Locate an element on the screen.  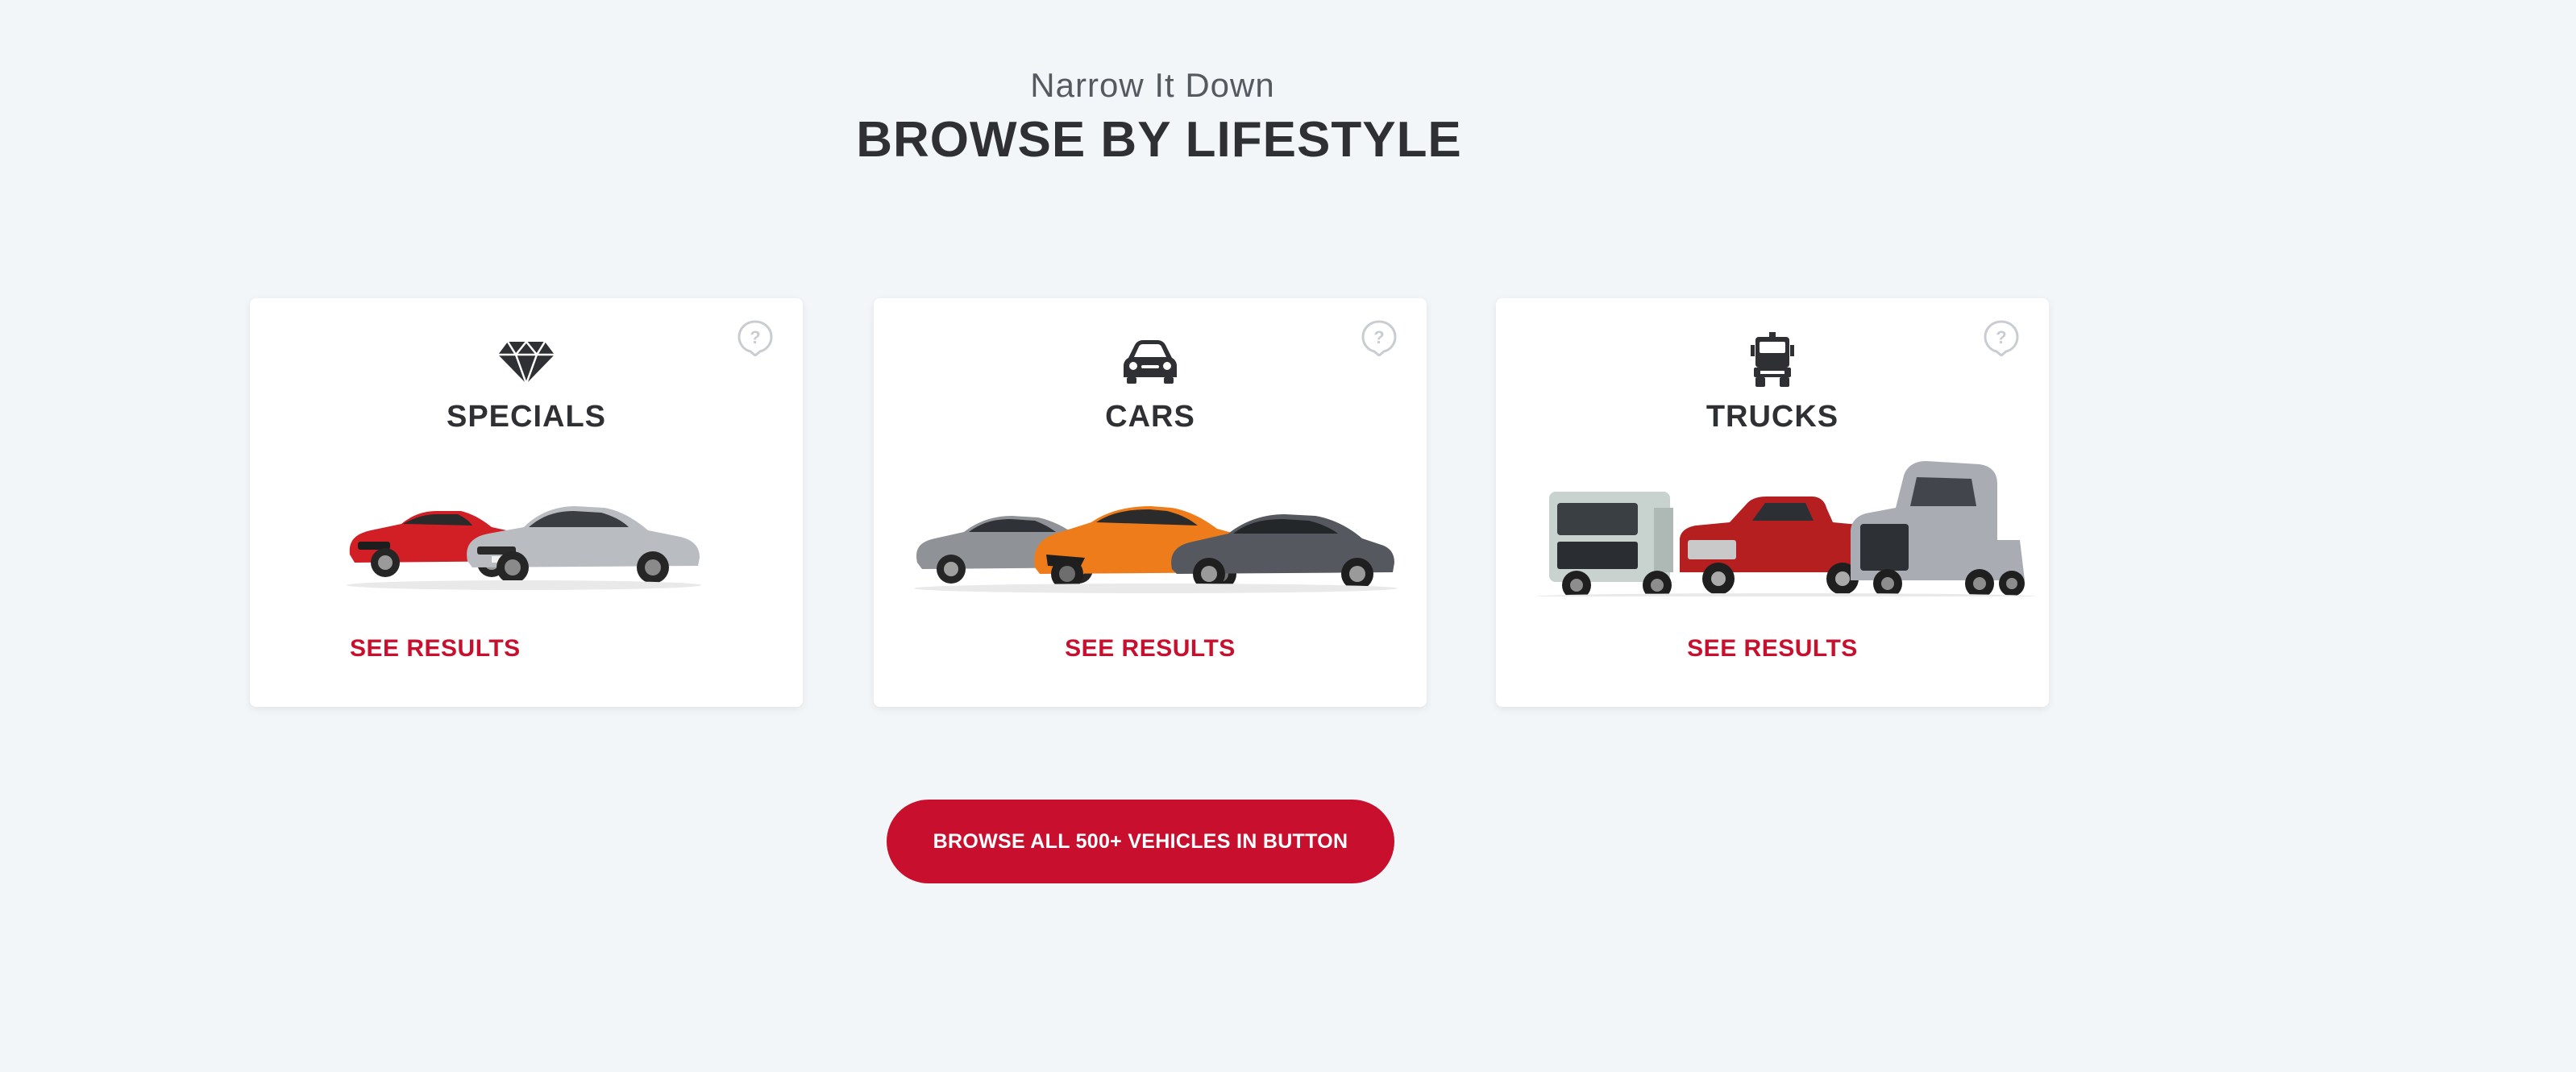
truck-icon is located at coordinates (1772, 359).